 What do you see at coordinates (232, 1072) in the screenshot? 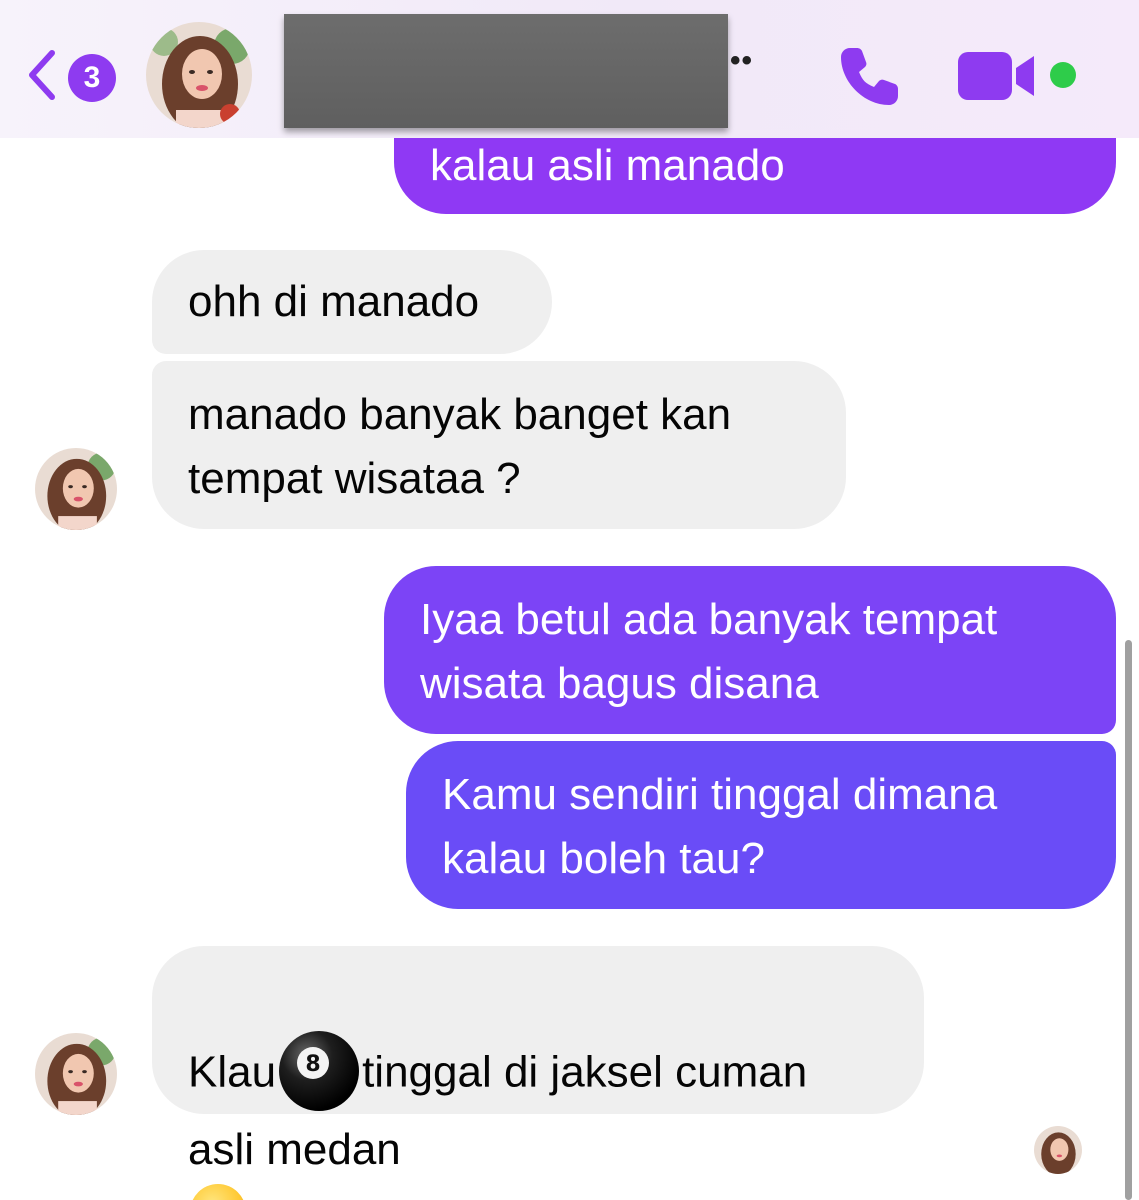
I see `message-text: Klau` at bounding box center [232, 1072].